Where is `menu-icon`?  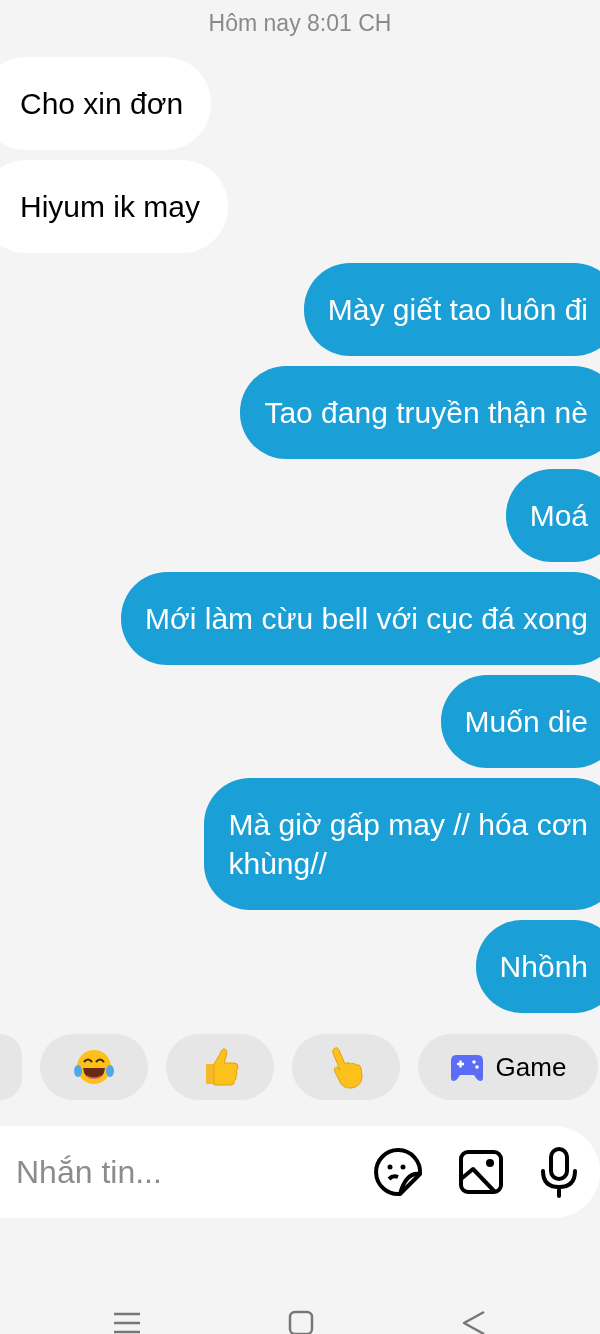
menu-icon is located at coordinates (127, 1323).